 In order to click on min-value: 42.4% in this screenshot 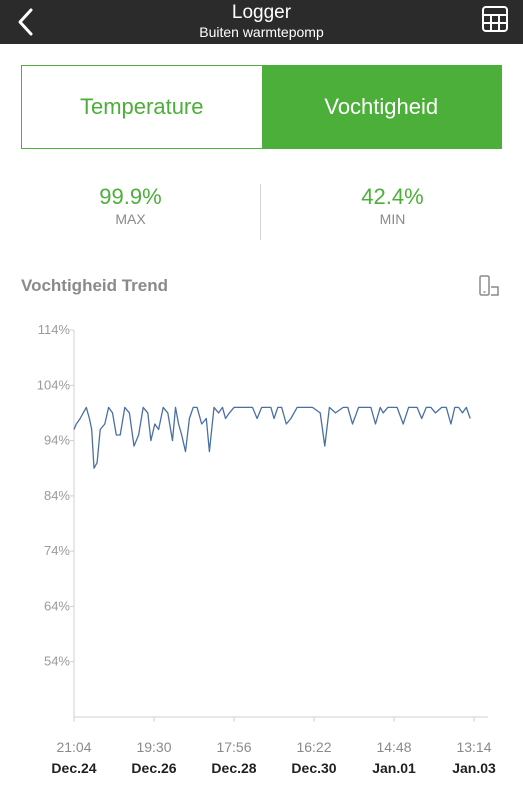, I will do `click(392, 196)`.